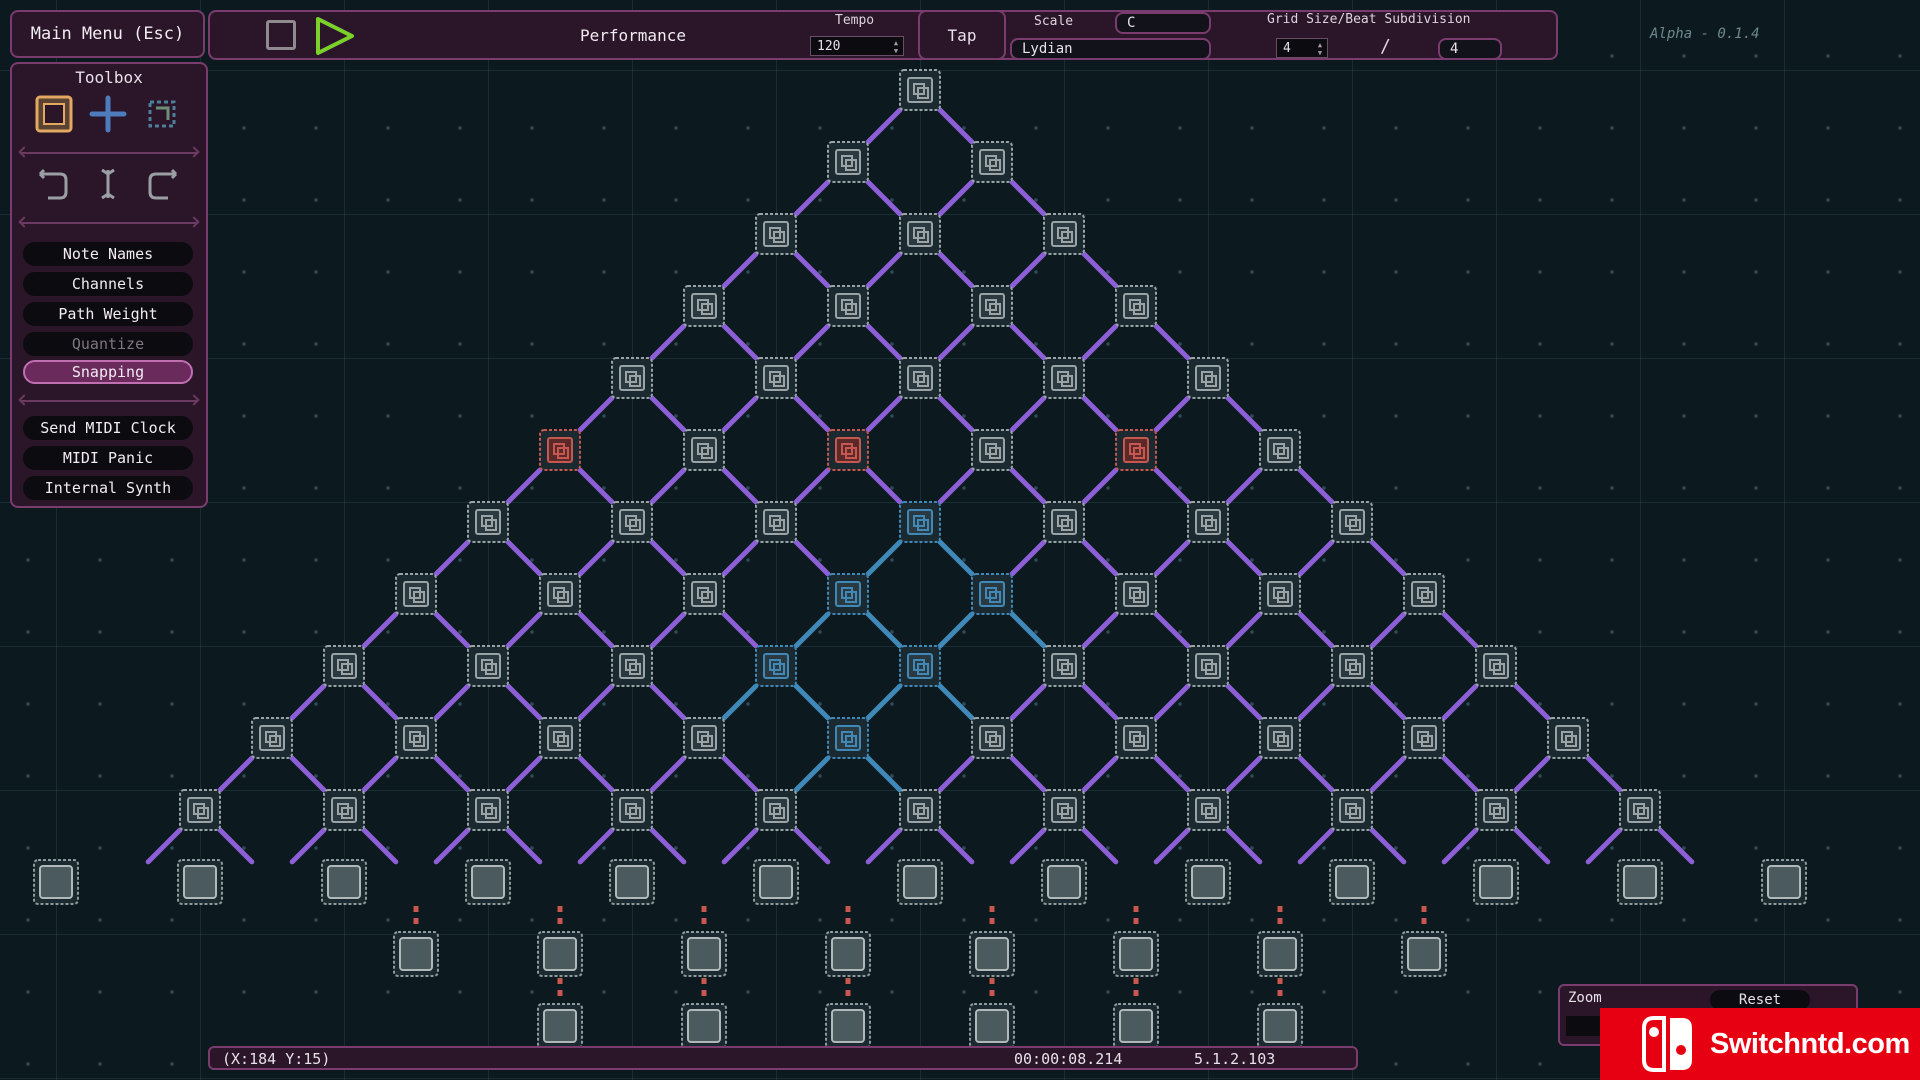 This screenshot has height=1080, width=1920. I want to click on rotate-left-icon, so click(54, 184).